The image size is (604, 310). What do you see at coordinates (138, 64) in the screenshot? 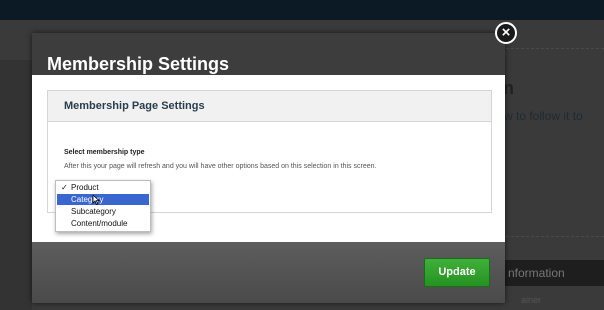
I see `modal-title: Membership Settings` at bounding box center [138, 64].